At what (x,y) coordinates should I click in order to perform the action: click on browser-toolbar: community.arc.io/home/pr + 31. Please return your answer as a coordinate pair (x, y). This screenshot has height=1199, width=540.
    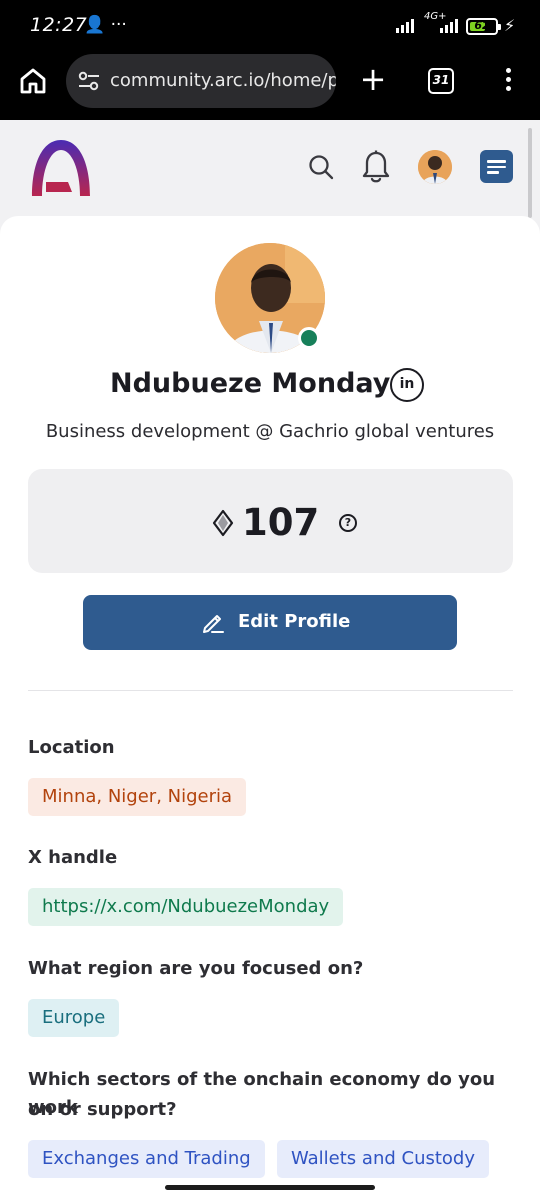
    Looking at the image, I should click on (270, 86).